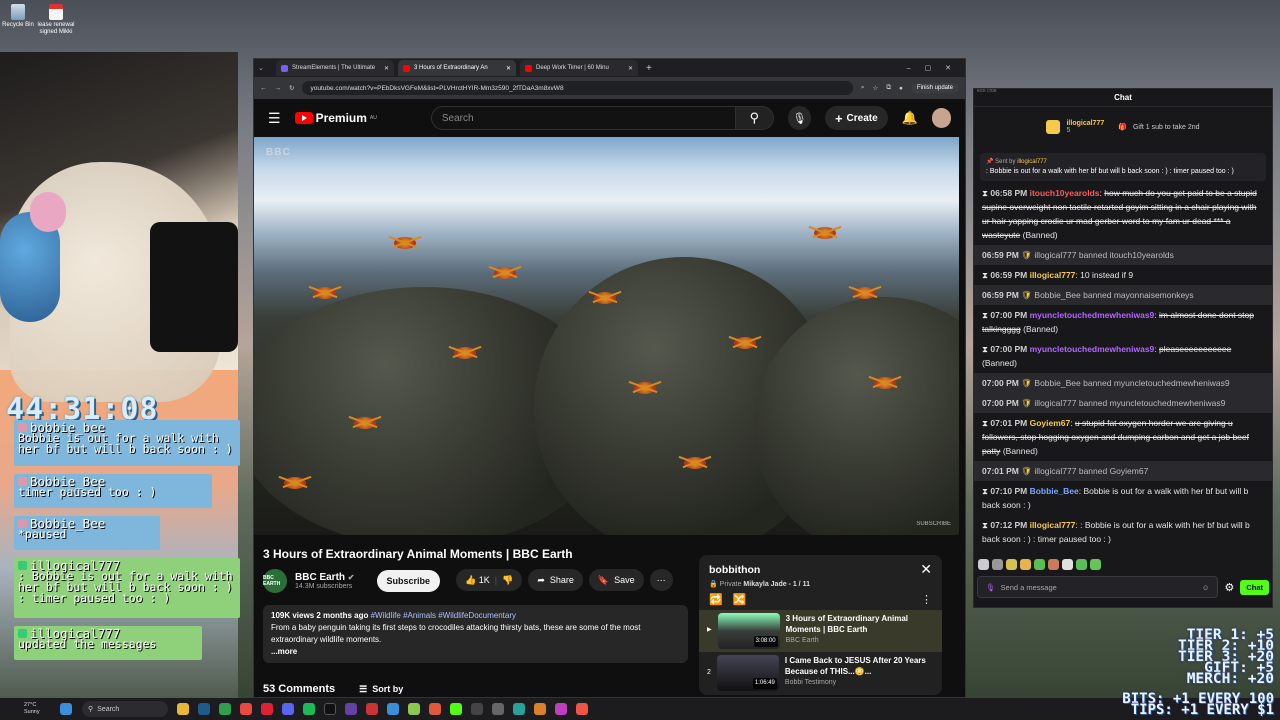 The image size is (1280, 720). What do you see at coordinates (616, 580) in the screenshot?
I see `save-button: 🔖 Save` at bounding box center [616, 580].